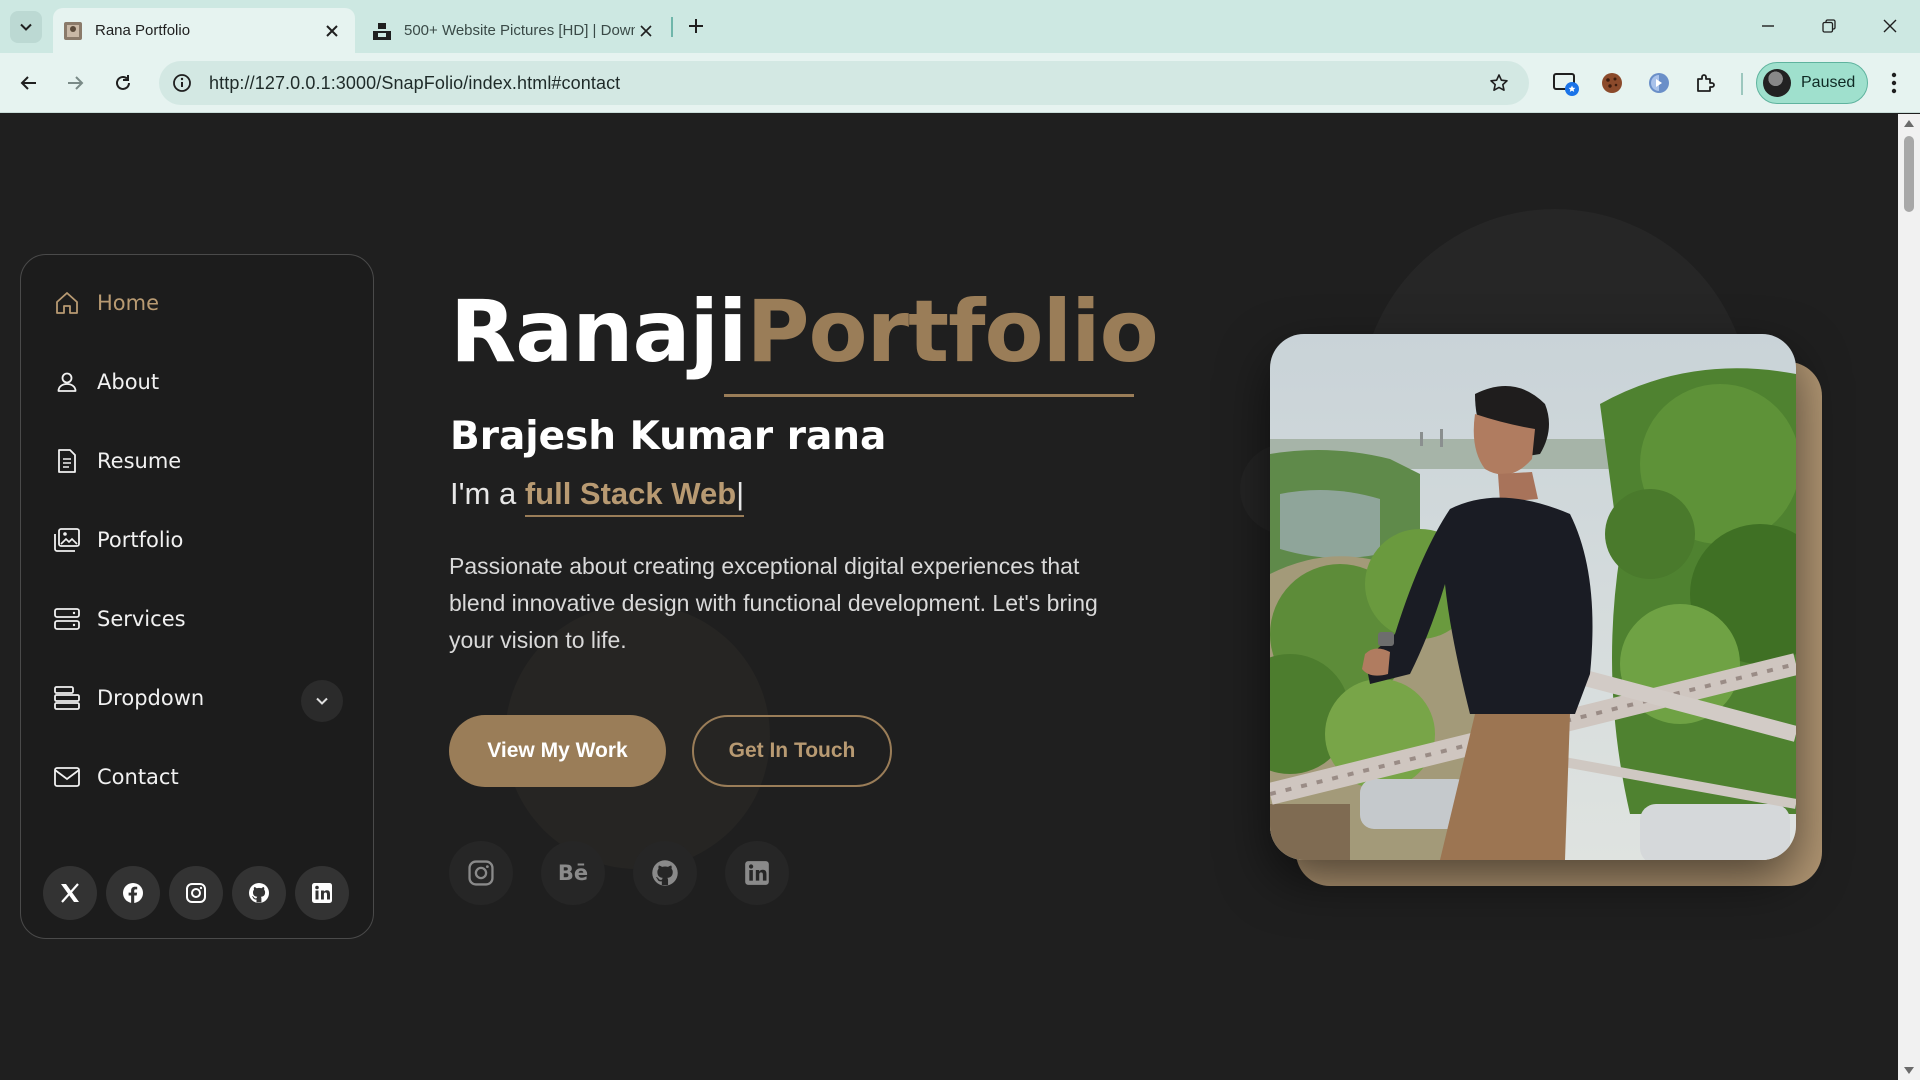 The height and width of the screenshot is (1080, 1920). I want to click on close-window-button, so click(1890, 26).